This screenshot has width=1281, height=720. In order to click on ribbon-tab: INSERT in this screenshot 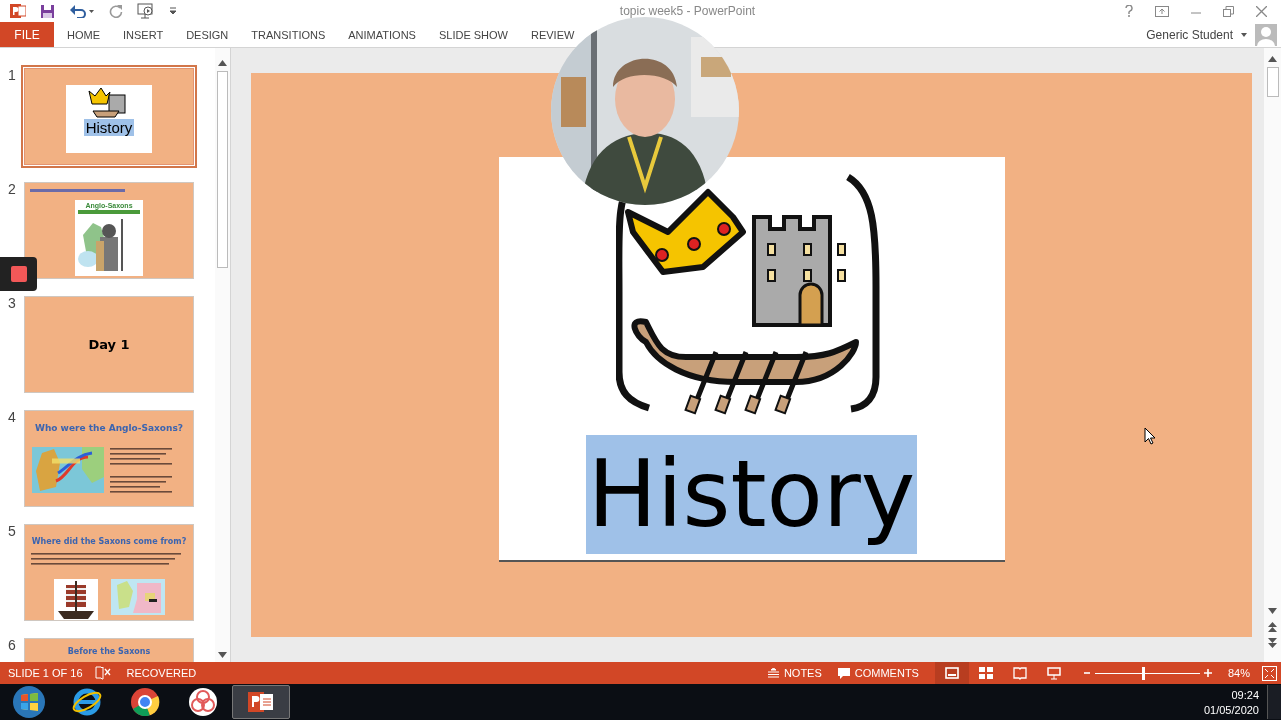, I will do `click(143, 34)`.